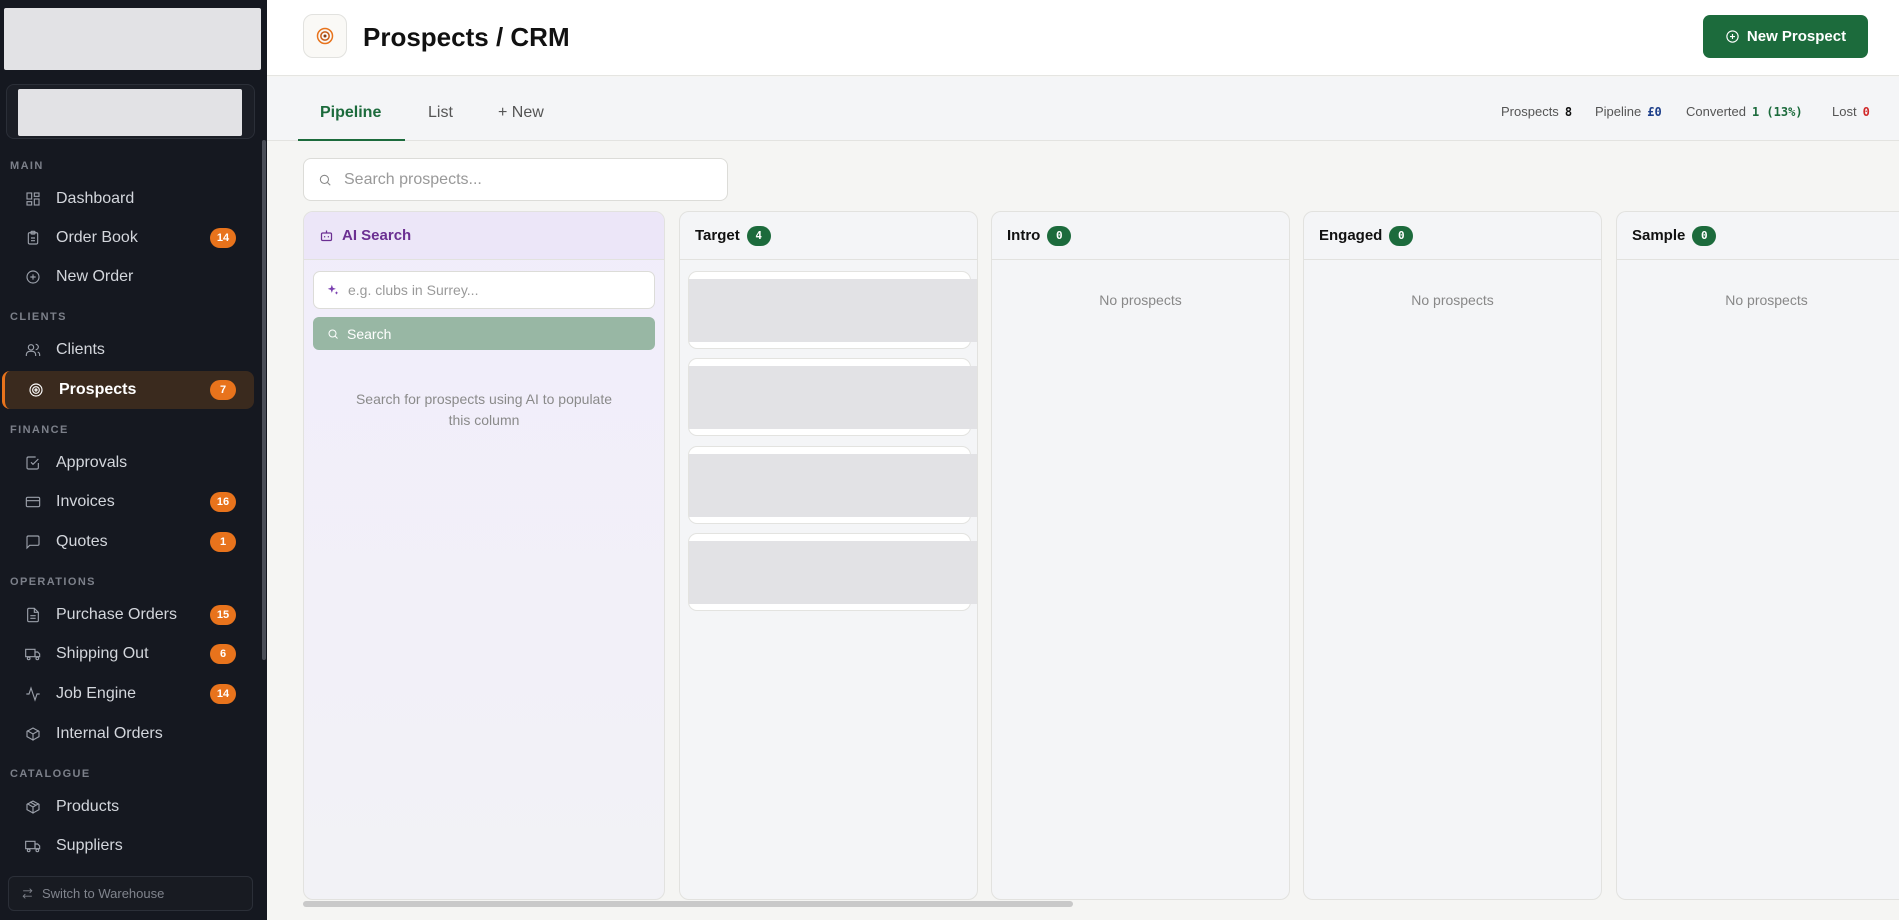 The height and width of the screenshot is (920, 1899). I want to click on column-title: AI Search, so click(377, 235).